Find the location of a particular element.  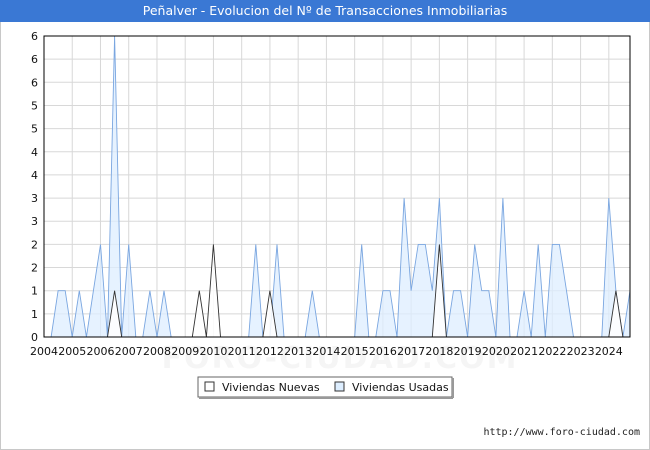

x-tick-label: 2017 is located at coordinates (411, 351).